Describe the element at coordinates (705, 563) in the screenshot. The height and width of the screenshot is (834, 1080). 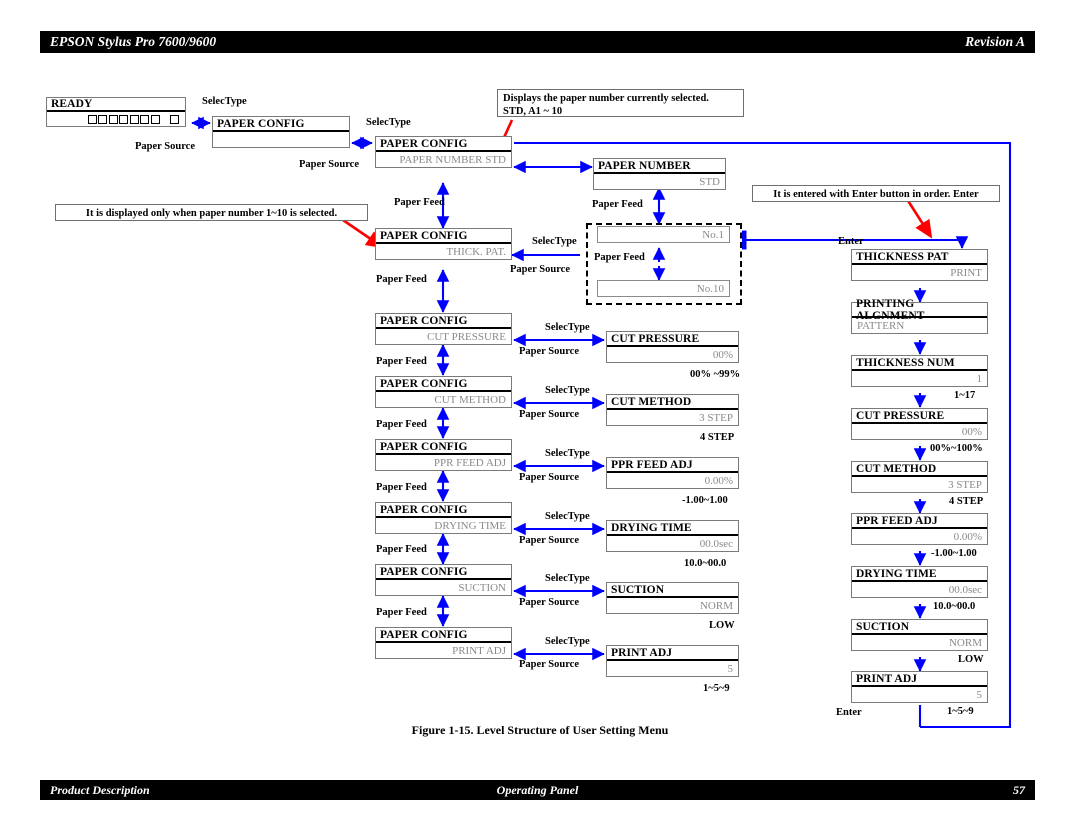
I see `range-label-drying-time: 10.0~00.0` at that location.